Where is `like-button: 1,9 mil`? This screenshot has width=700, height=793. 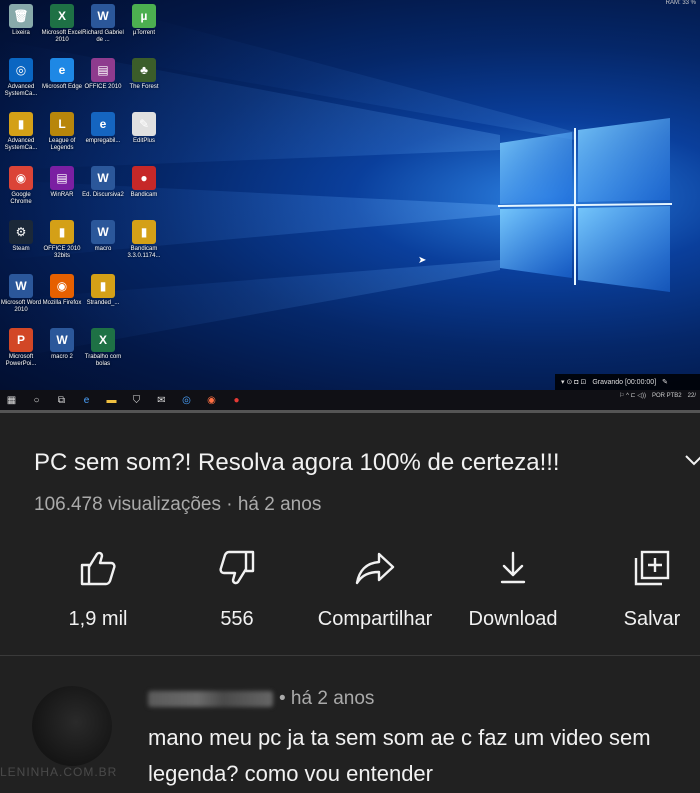
like-button: 1,9 mil is located at coordinates (98, 589).